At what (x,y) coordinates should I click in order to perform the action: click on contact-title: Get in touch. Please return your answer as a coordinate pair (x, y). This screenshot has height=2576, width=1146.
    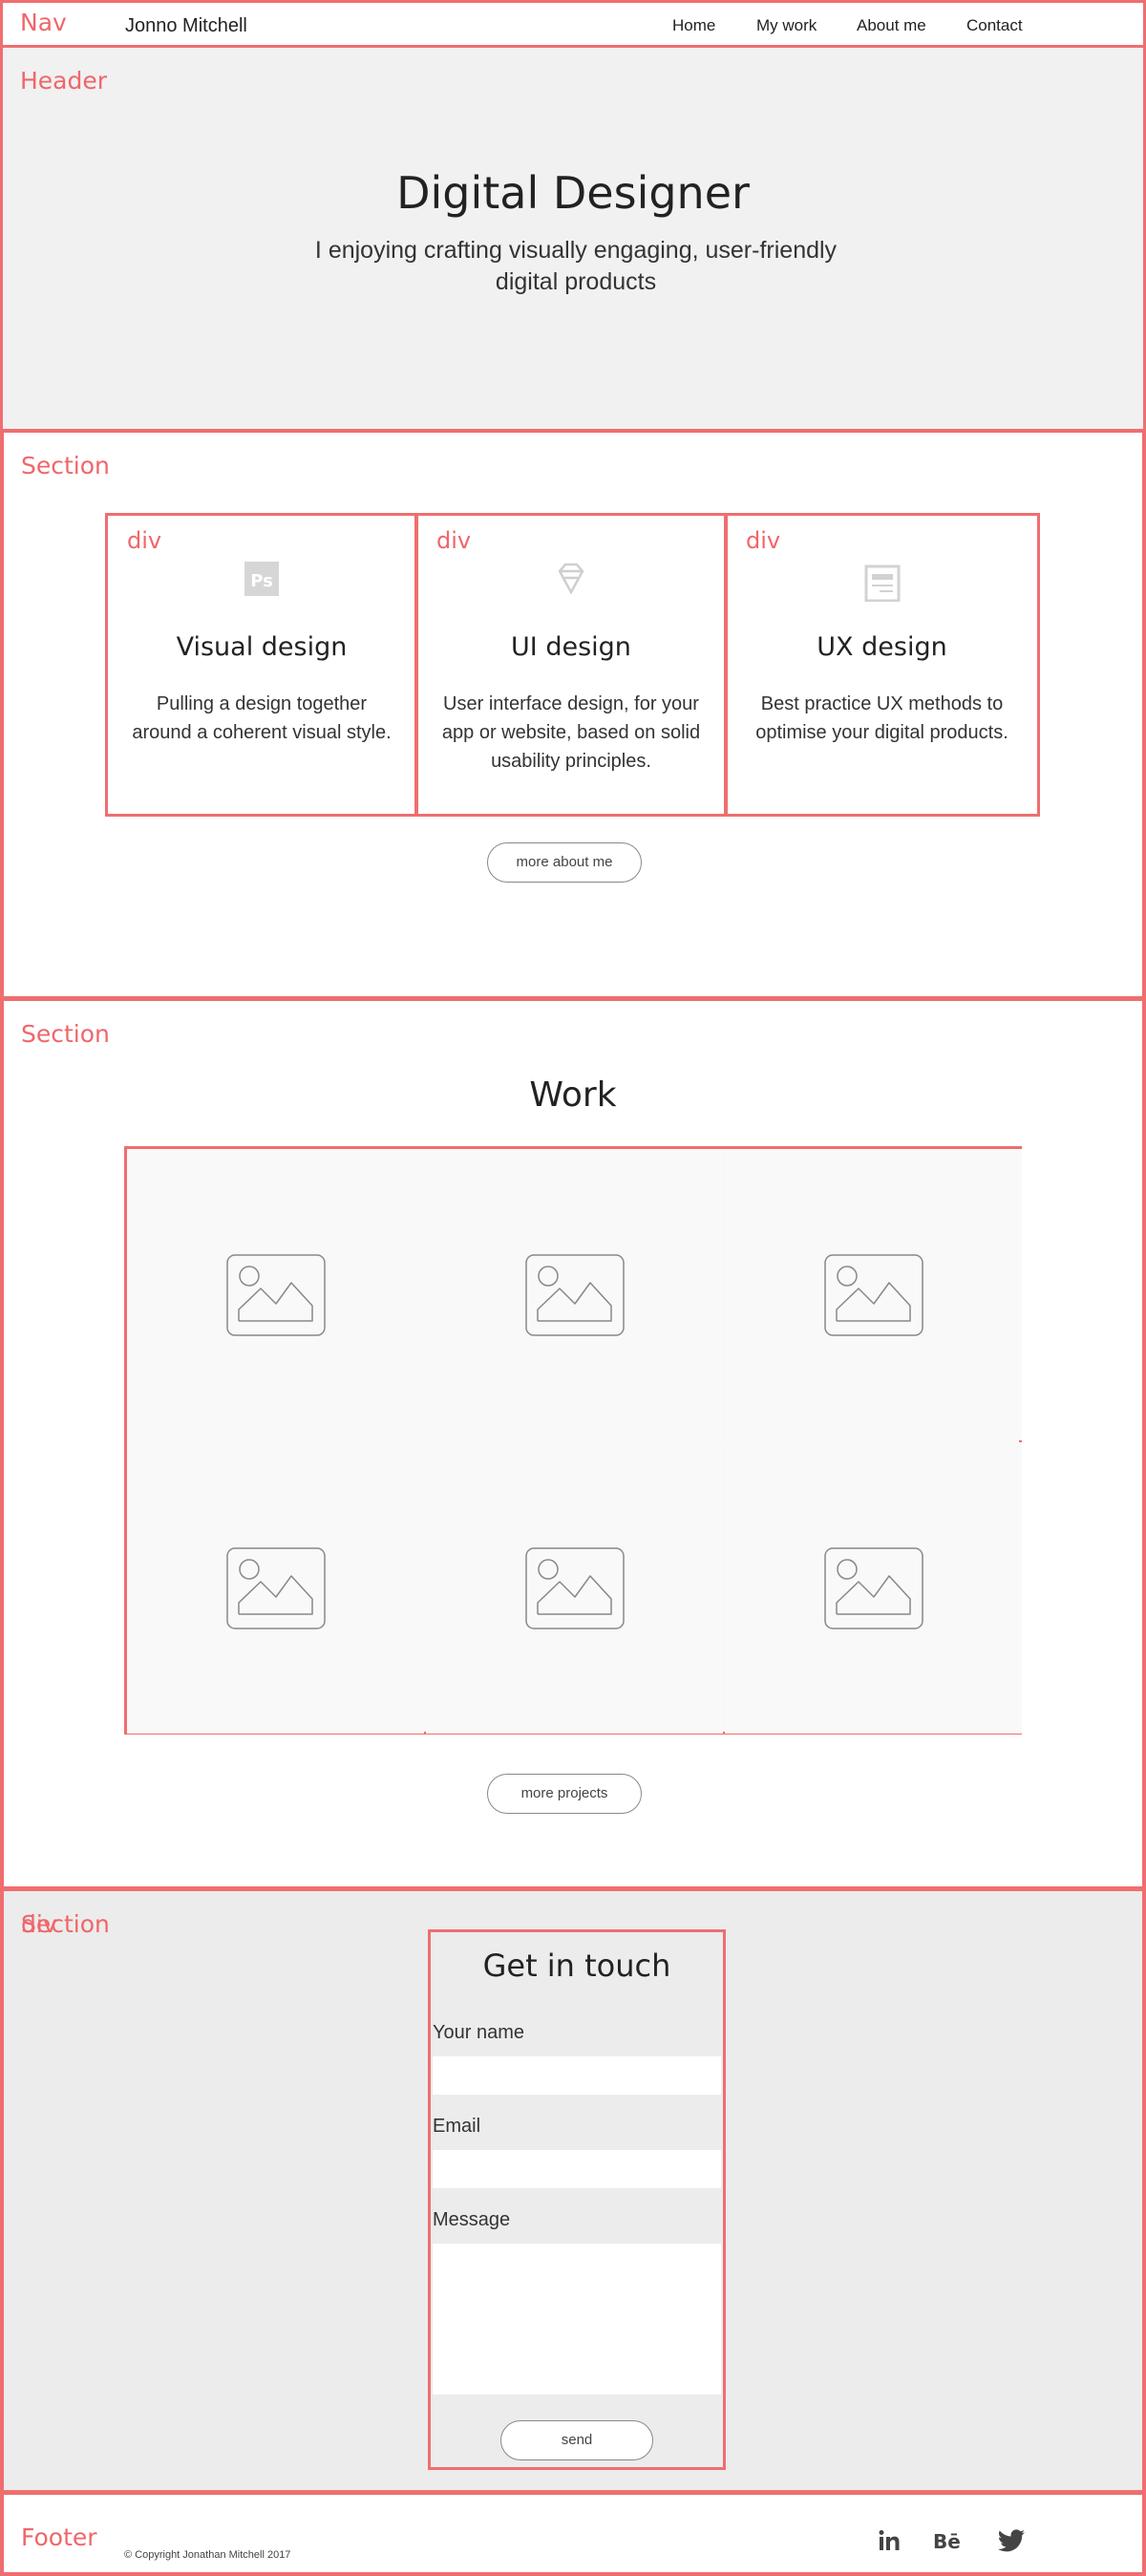
    Looking at the image, I should click on (576, 1966).